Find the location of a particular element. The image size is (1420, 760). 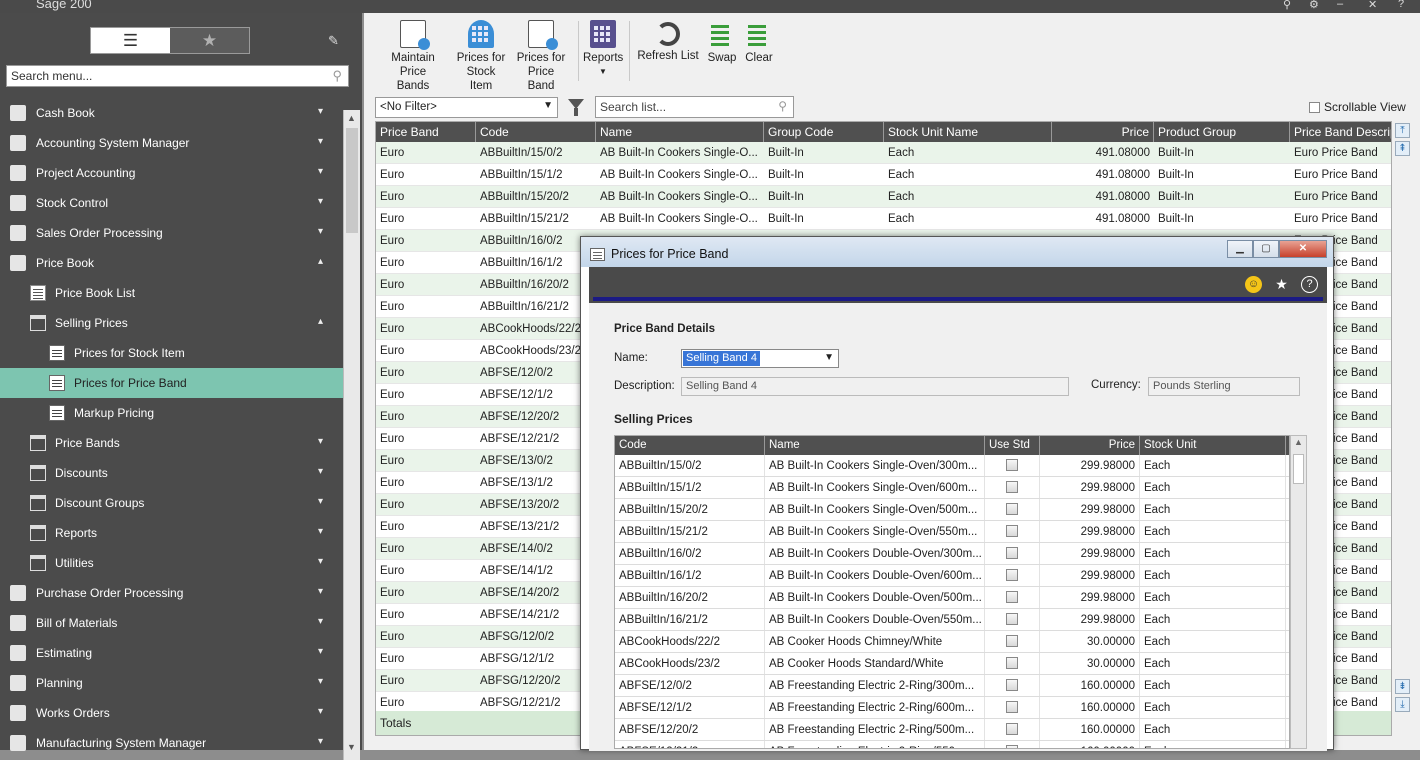

prices-for-stock-item-button: Prices for Stock Item is located at coordinates (481, 55).